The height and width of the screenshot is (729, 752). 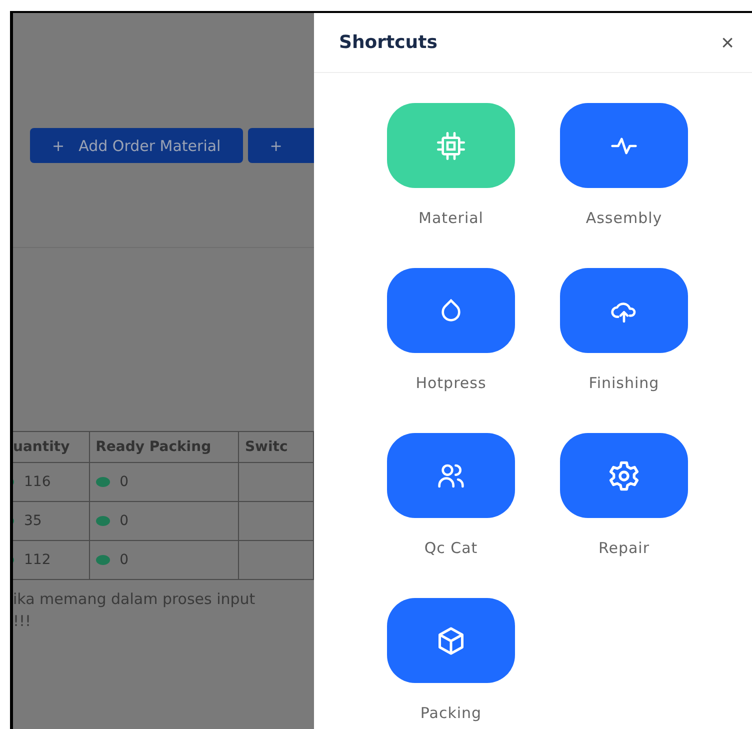 I want to click on box-icon, so click(x=451, y=641).